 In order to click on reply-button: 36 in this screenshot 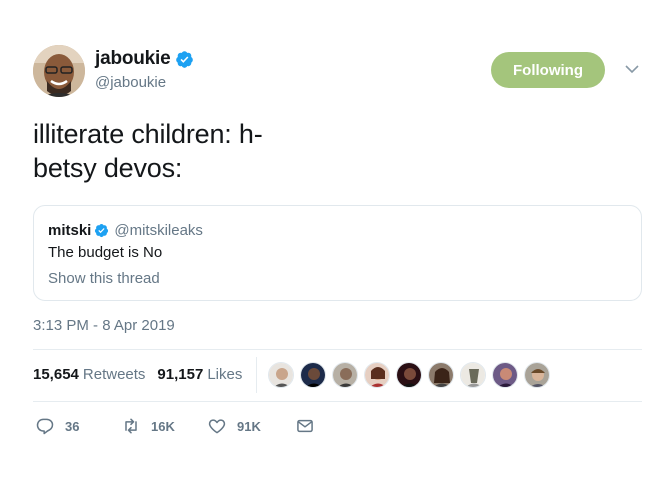, I will do `click(78, 426)`.